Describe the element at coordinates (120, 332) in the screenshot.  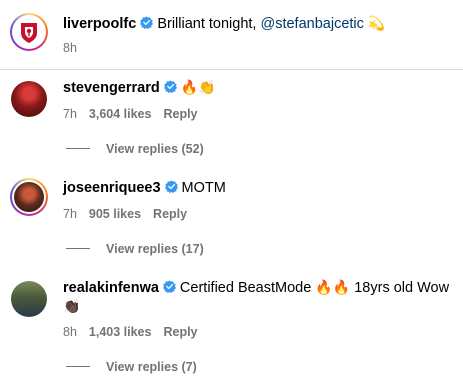
I see `comment-likes: 1,403 likes` at that location.